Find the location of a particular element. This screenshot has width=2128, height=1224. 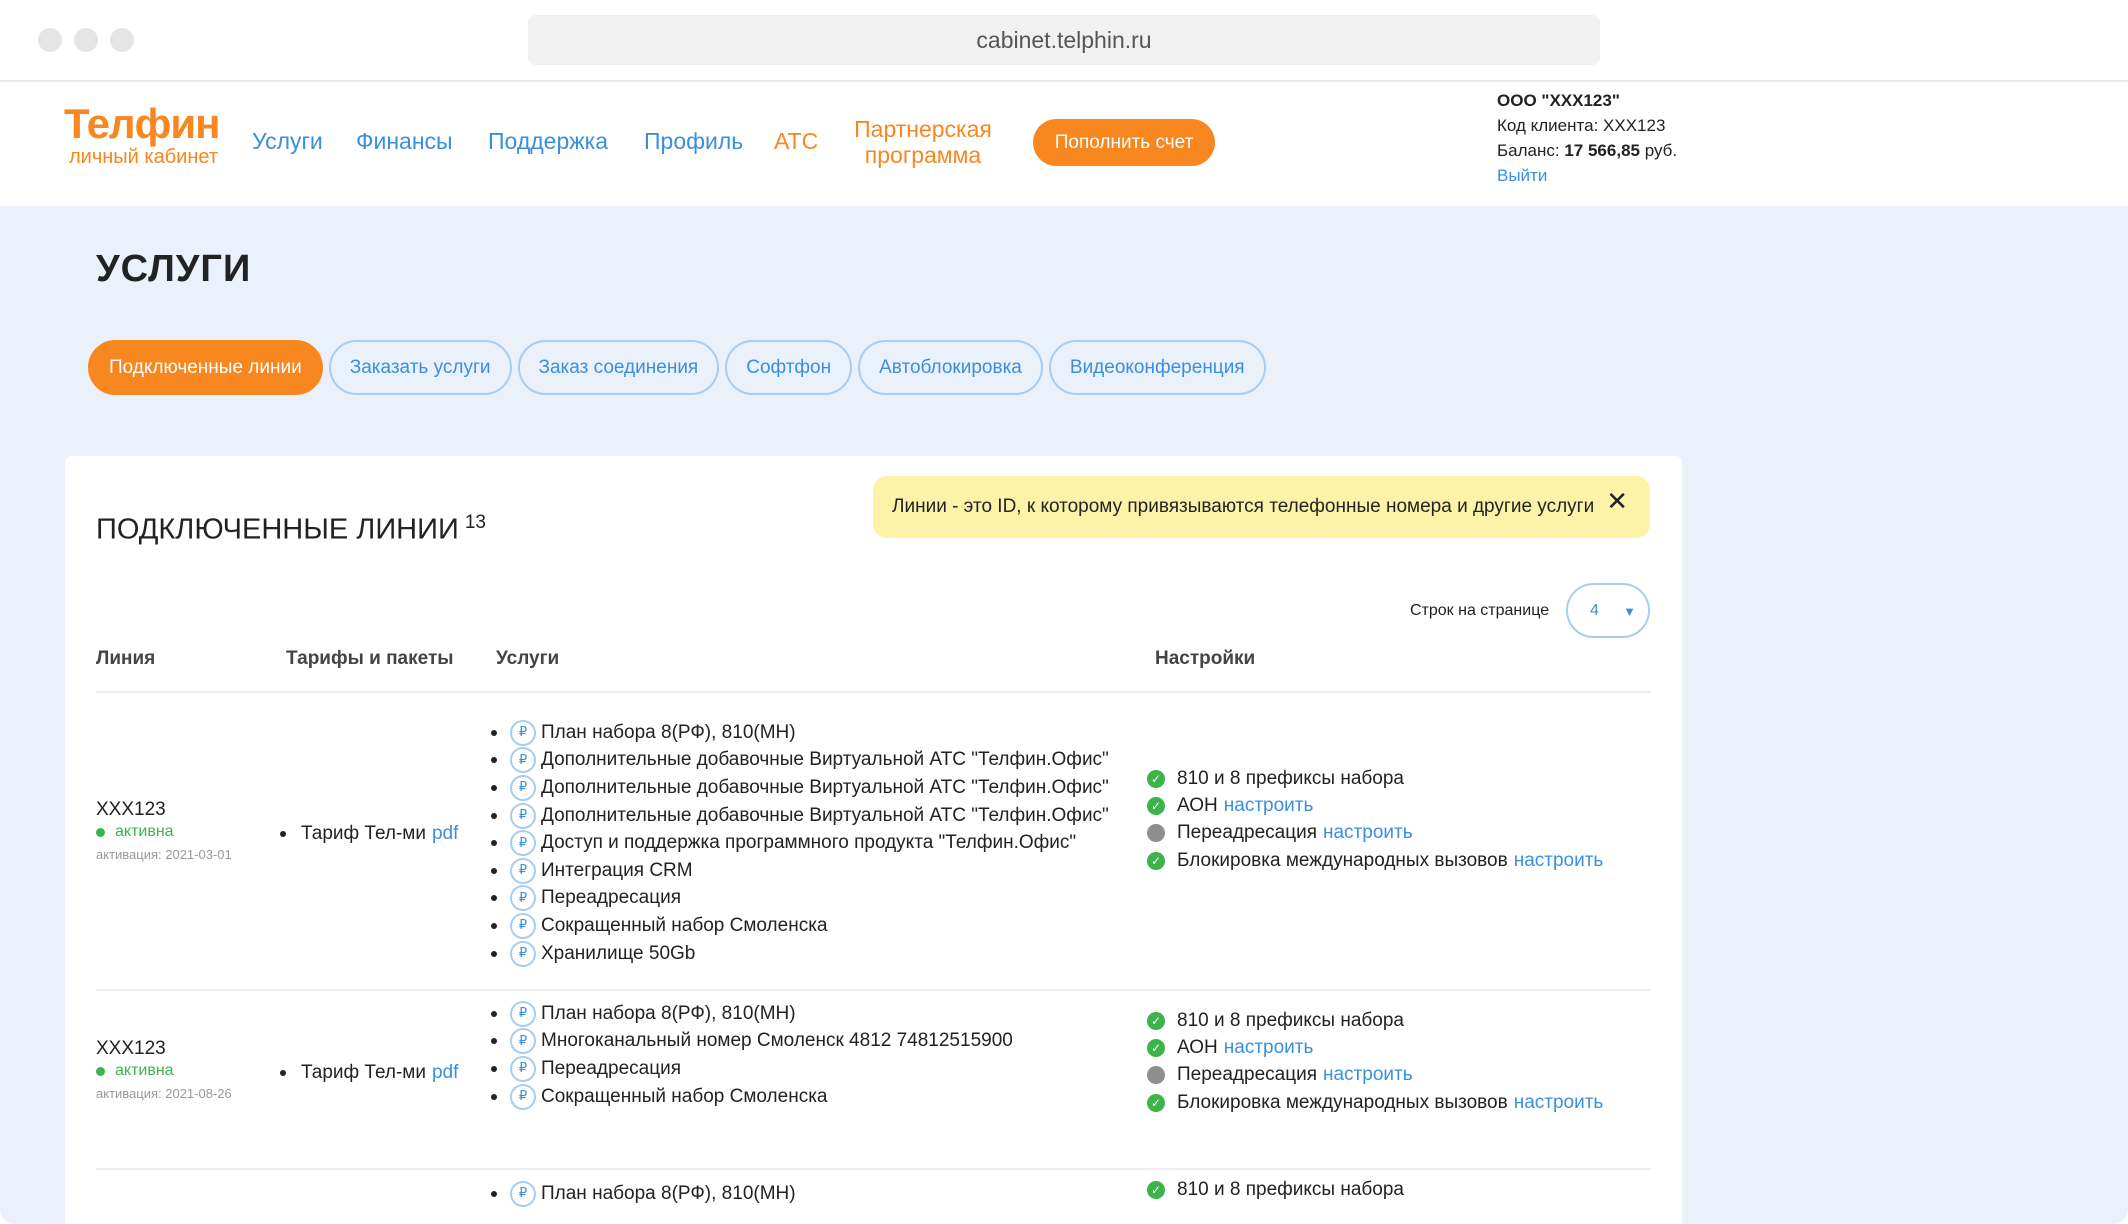

tab-2: Заказать услуги is located at coordinates (420, 367).